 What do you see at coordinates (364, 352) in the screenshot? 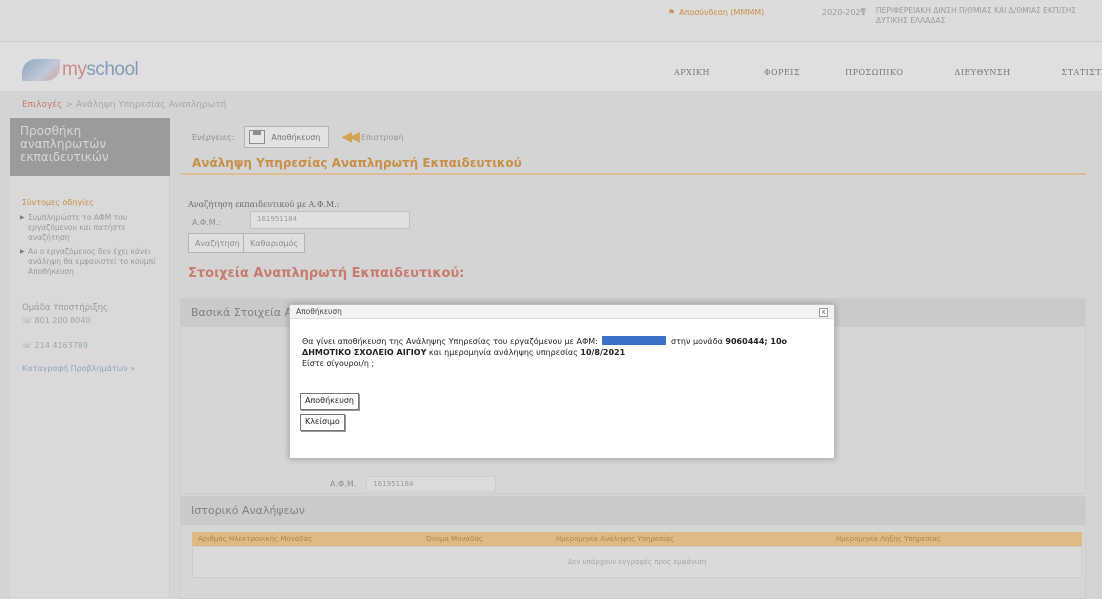
I see `unit-name: ΔΗΜΟΤΙΚΟ ΣΧΟΛΕΙΟ ΑΙΓΙΟΥ` at bounding box center [364, 352].